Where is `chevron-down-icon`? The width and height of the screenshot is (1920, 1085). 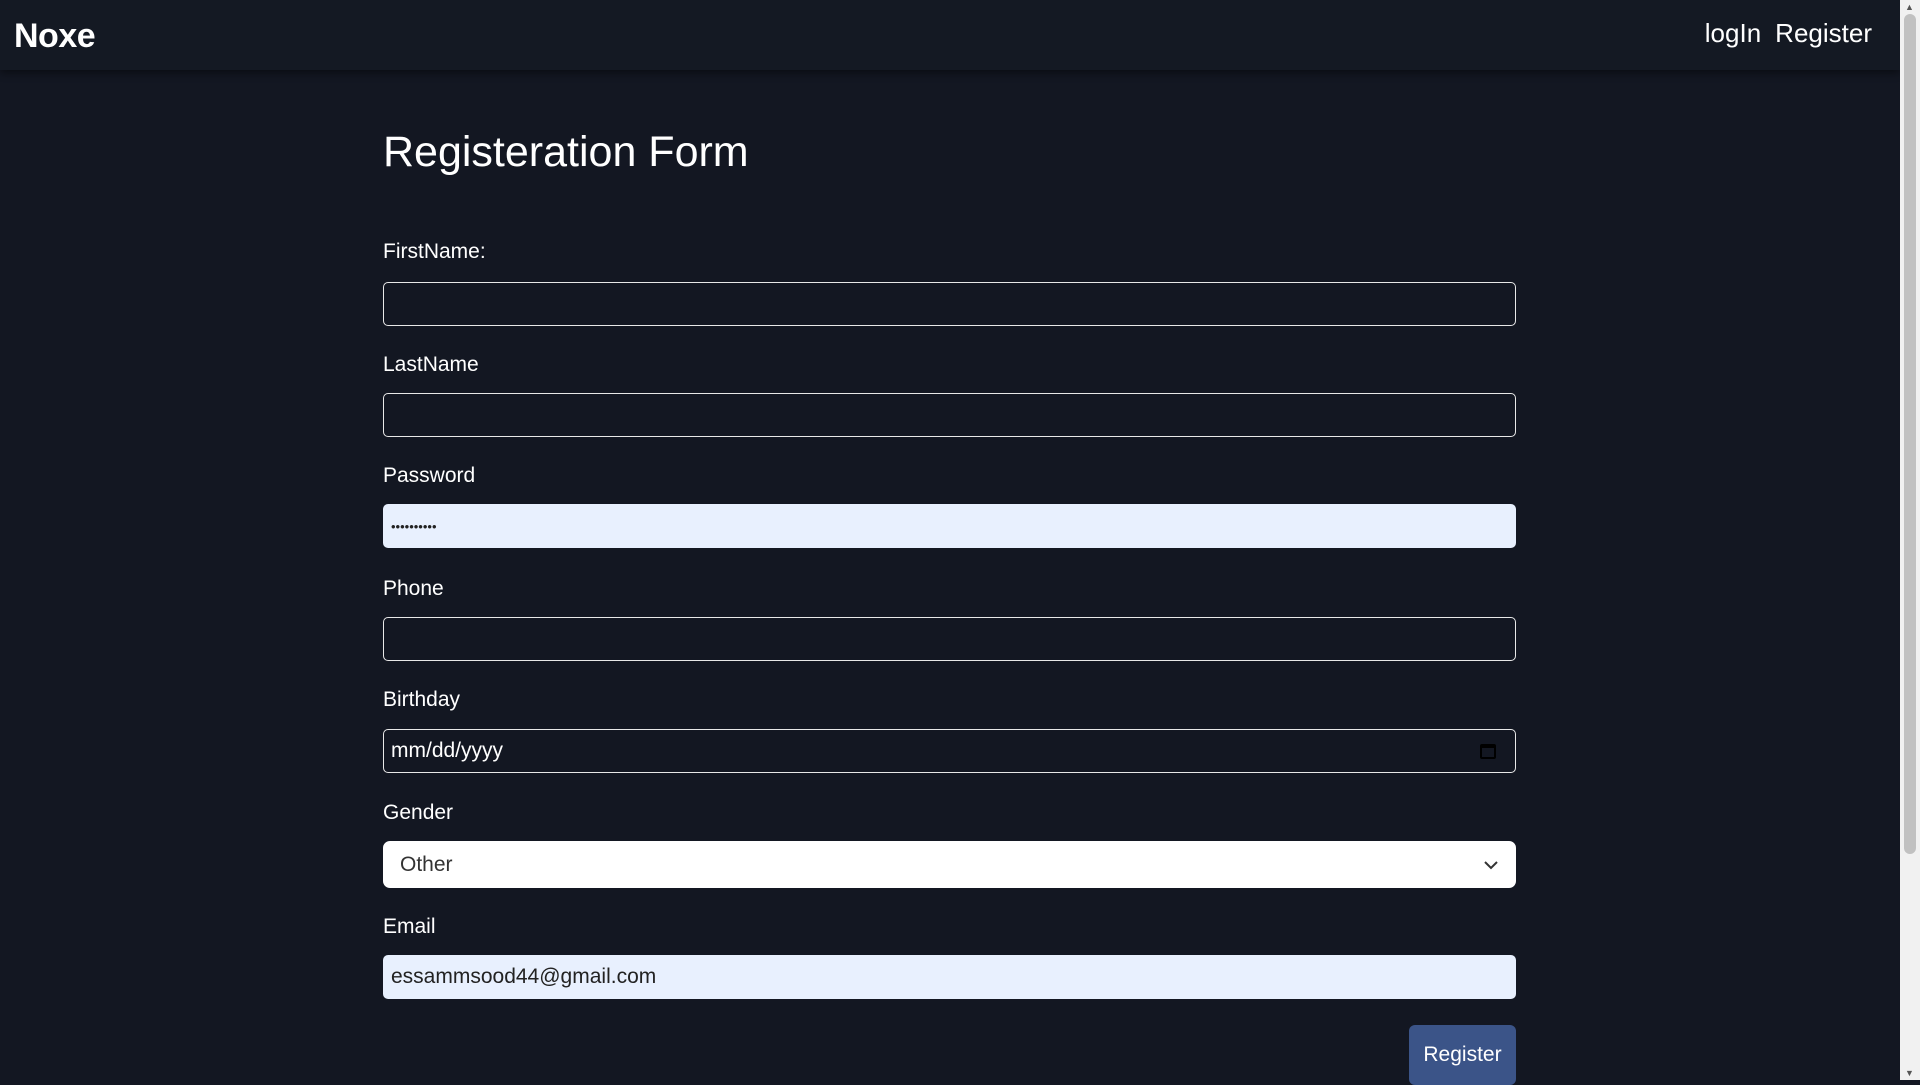
chevron-down-icon is located at coordinates (1491, 864).